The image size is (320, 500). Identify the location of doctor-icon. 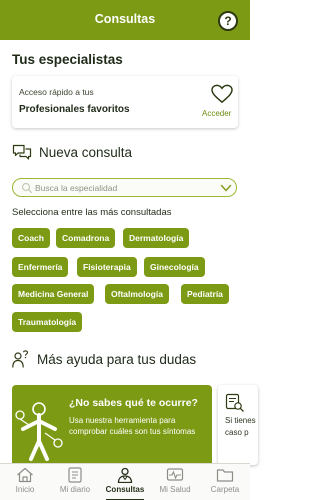
(125, 475).